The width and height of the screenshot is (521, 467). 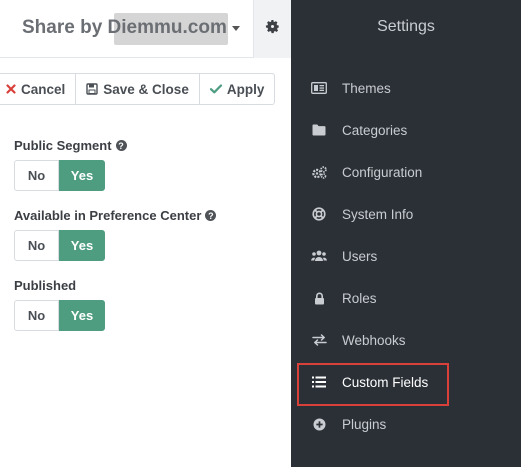 I want to click on settings-toggle-button, so click(x=272, y=29).